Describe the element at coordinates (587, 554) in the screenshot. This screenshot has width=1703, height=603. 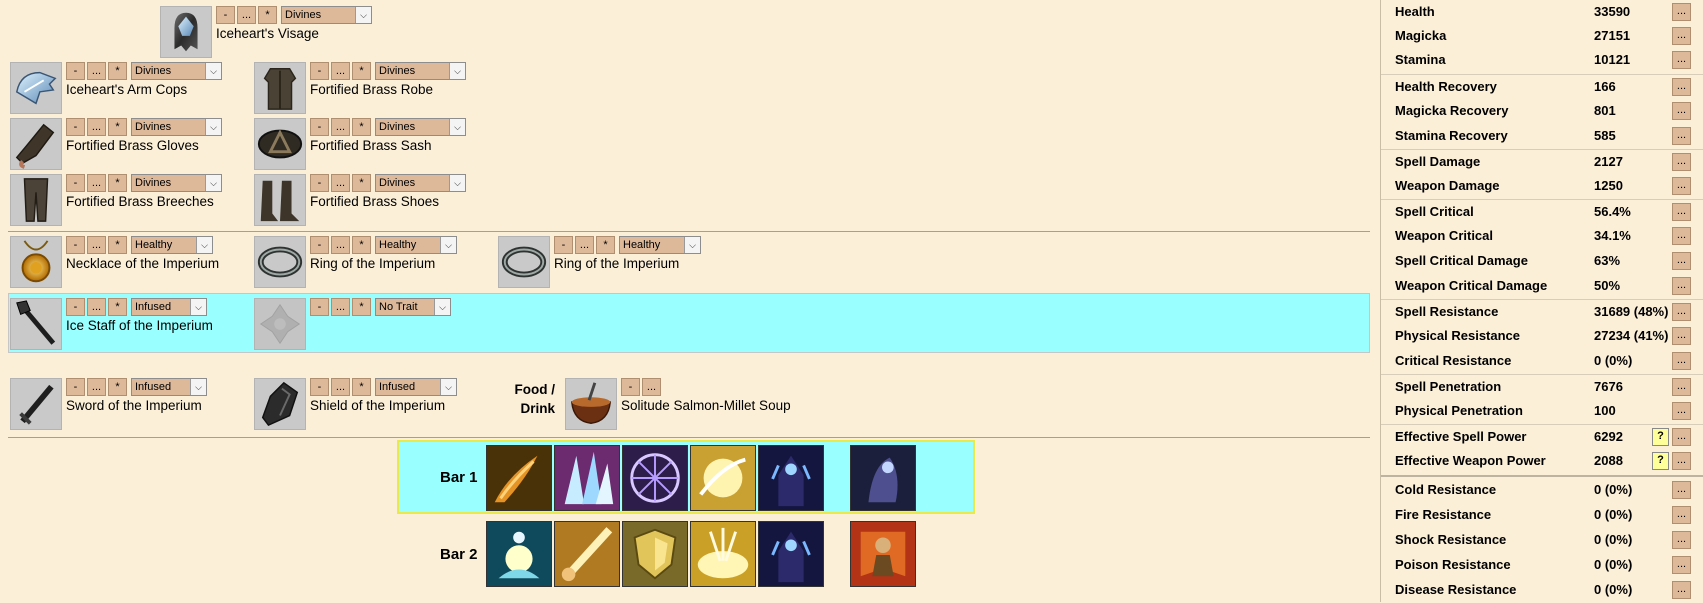
I see `light-sword-icon` at that location.